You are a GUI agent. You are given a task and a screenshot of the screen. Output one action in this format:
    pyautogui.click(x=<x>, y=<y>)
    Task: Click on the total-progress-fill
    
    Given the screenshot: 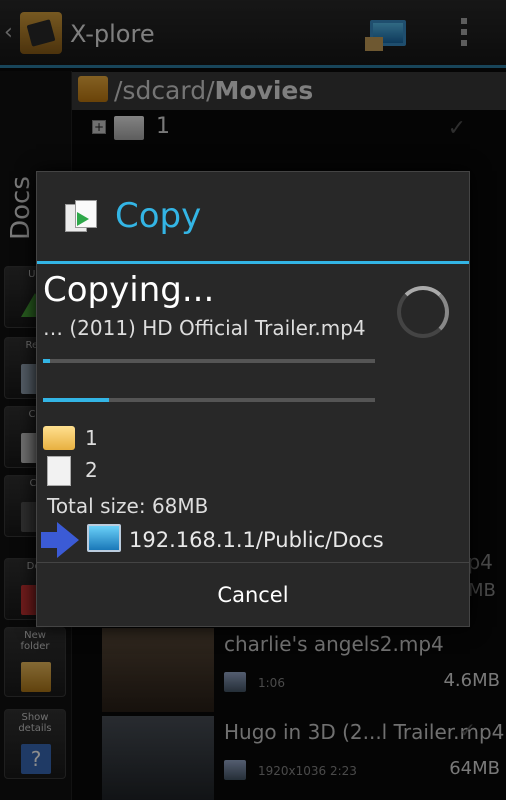 What is the action you would take?
    pyautogui.click(x=76, y=400)
    